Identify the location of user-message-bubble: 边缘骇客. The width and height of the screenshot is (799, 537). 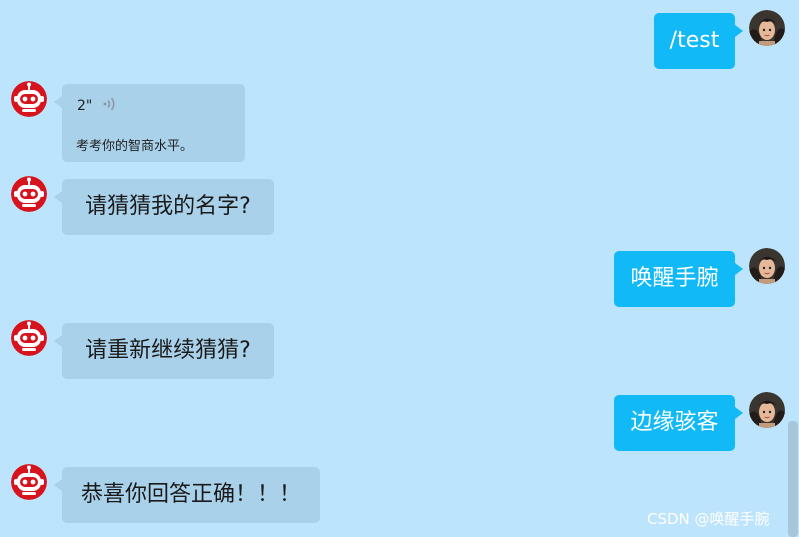
(678, 423).